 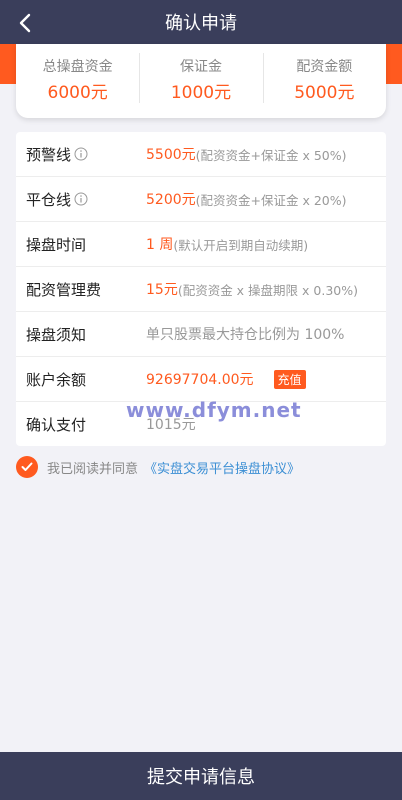 I want to click on checkmark-icon, so click(x=27, y=466).